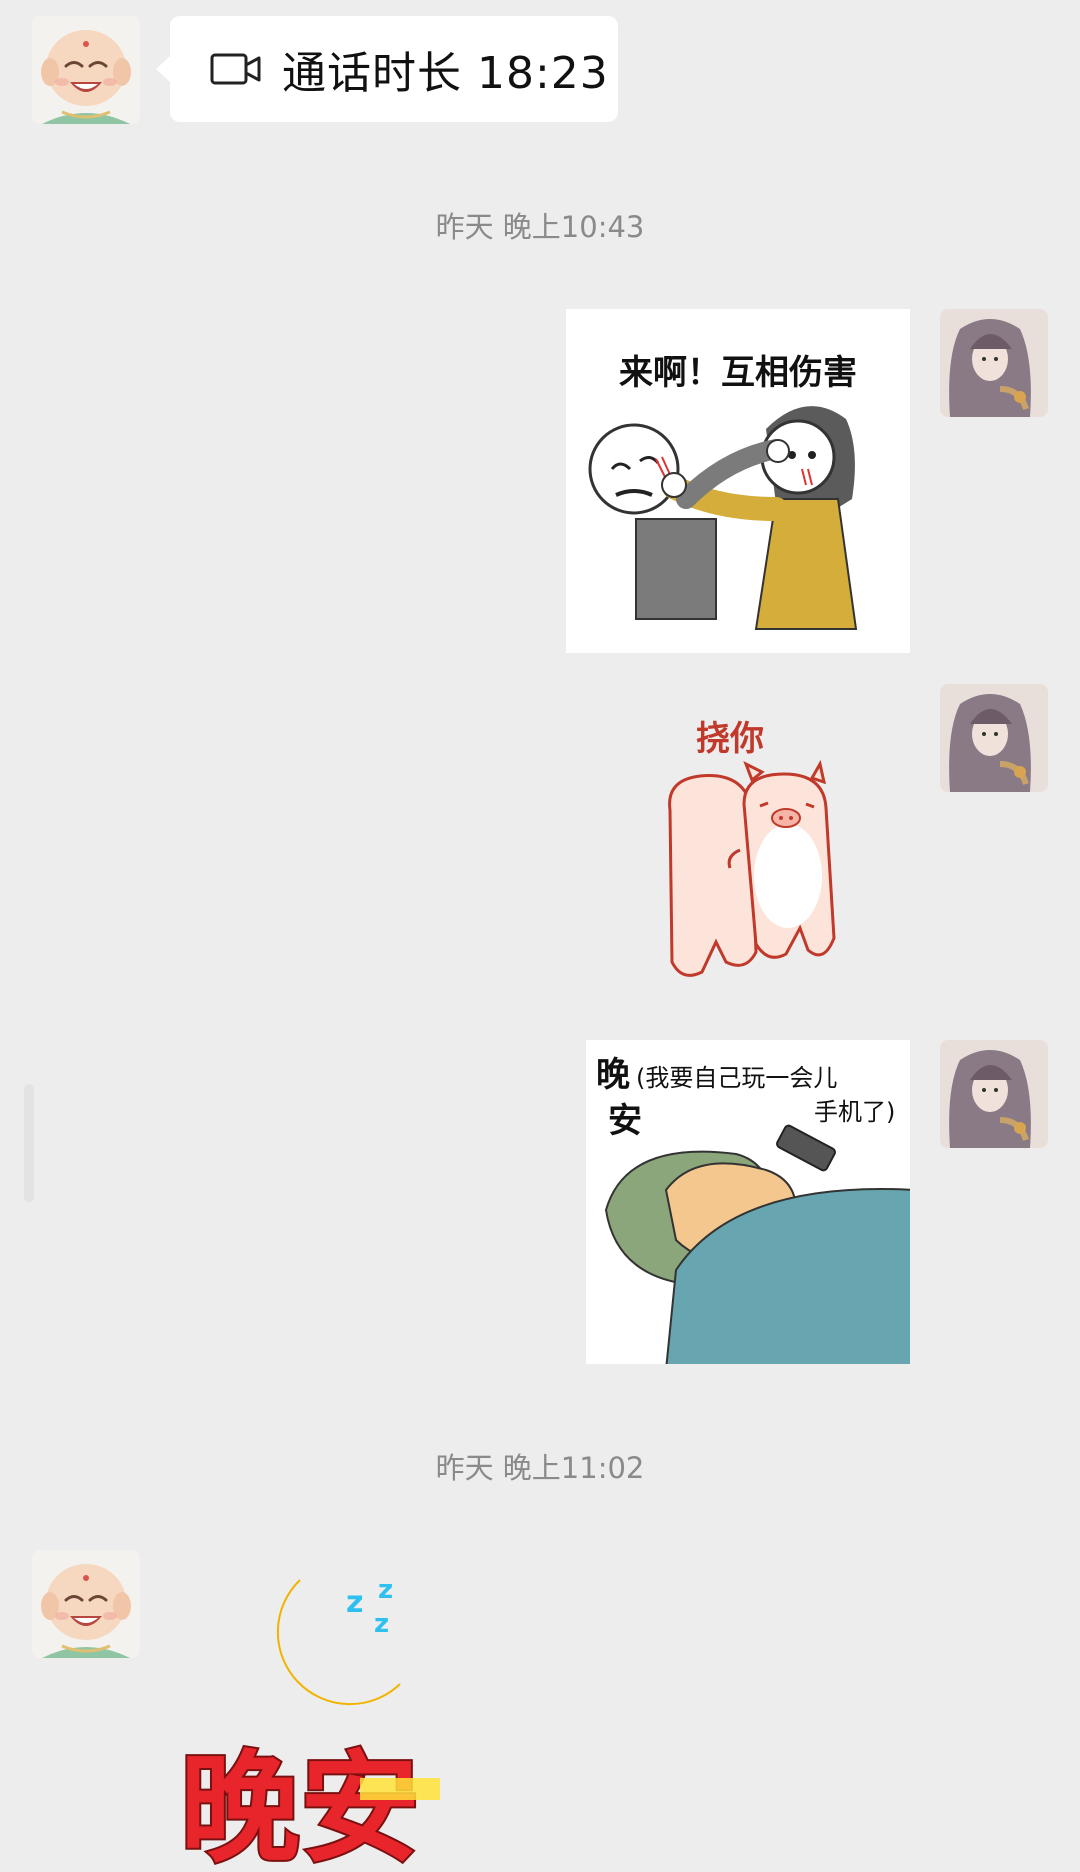 The image size is (1080, 1872). Describe the element at coordinates (613, 1075) in the screenshot. I see `sticker-caption-line1: 晚` at that location.